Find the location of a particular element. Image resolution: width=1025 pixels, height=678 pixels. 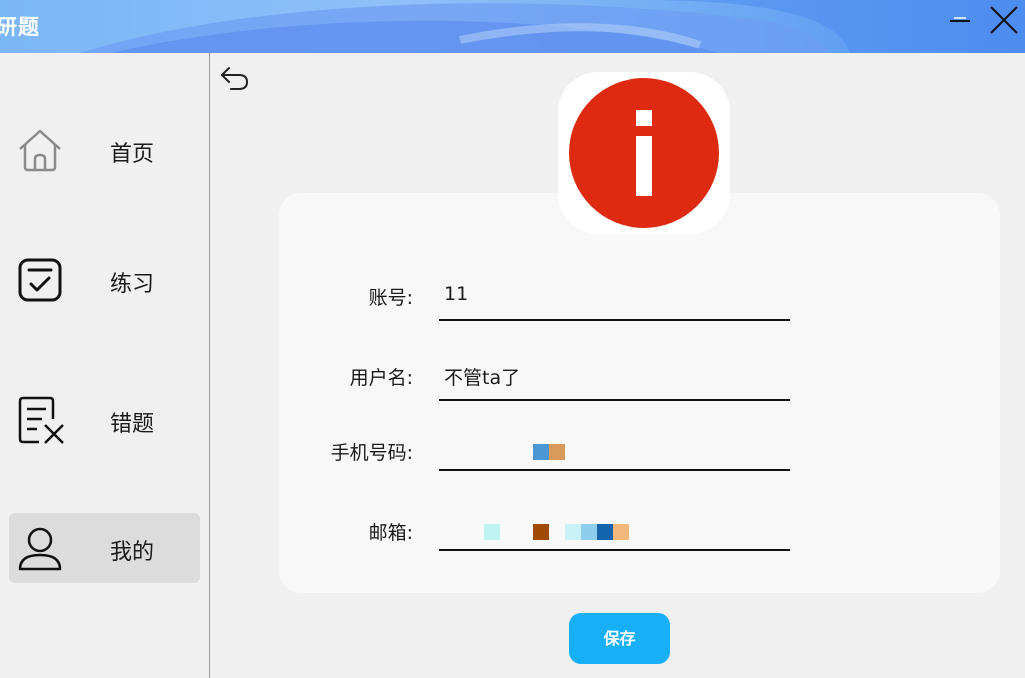

app-title: 研题 is located at coordinates (20, 27).